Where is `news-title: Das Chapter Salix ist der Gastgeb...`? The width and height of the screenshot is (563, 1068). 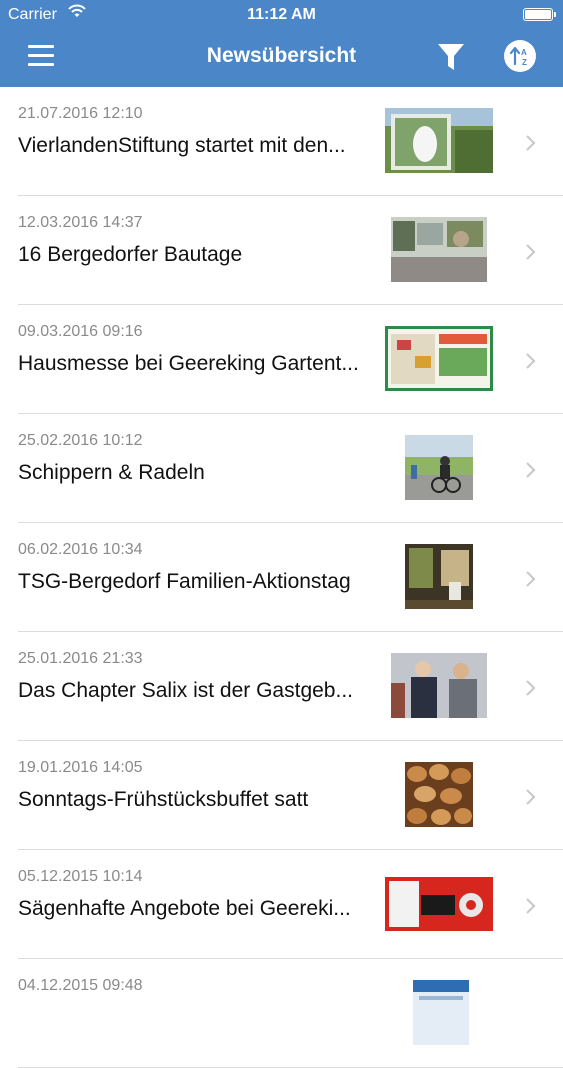 news-title: Das Chapter Salix ist der Gastgeb... is located at coordinates (185, 690).